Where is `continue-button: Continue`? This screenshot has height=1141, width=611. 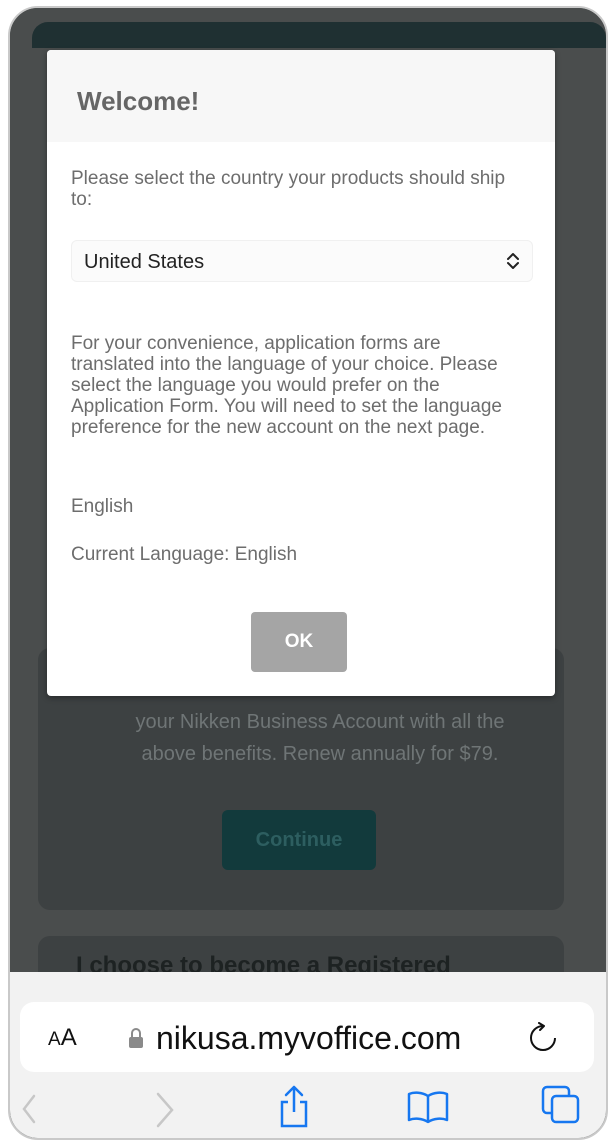 continue-button: Continue is located at coordinates (299, 840).